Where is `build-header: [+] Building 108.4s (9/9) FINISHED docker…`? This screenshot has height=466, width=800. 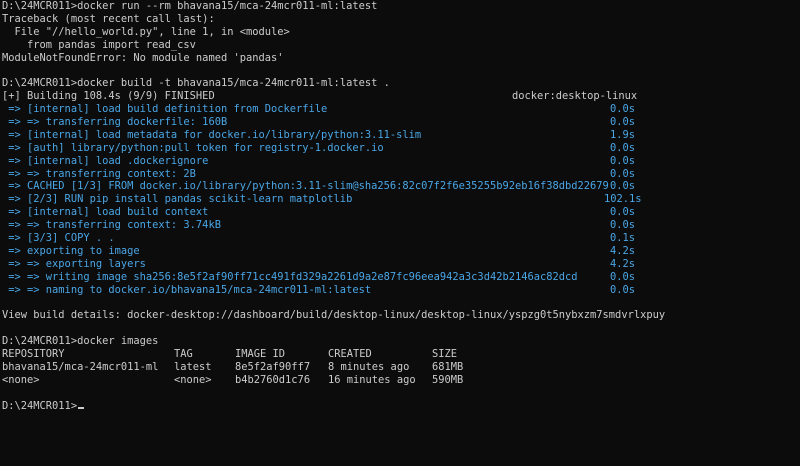 build-header: [+] Building 108.4s (9/9) FINISHED docker… is located at coordinates (401, 96).